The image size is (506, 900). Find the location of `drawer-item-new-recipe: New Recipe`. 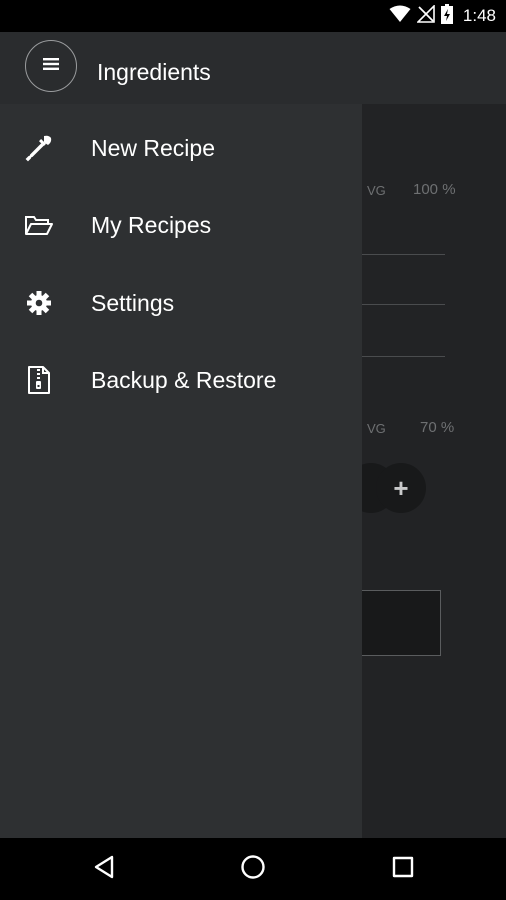

drawer-item-new-recipe: New Recipe is located at coordinates (181, 148).